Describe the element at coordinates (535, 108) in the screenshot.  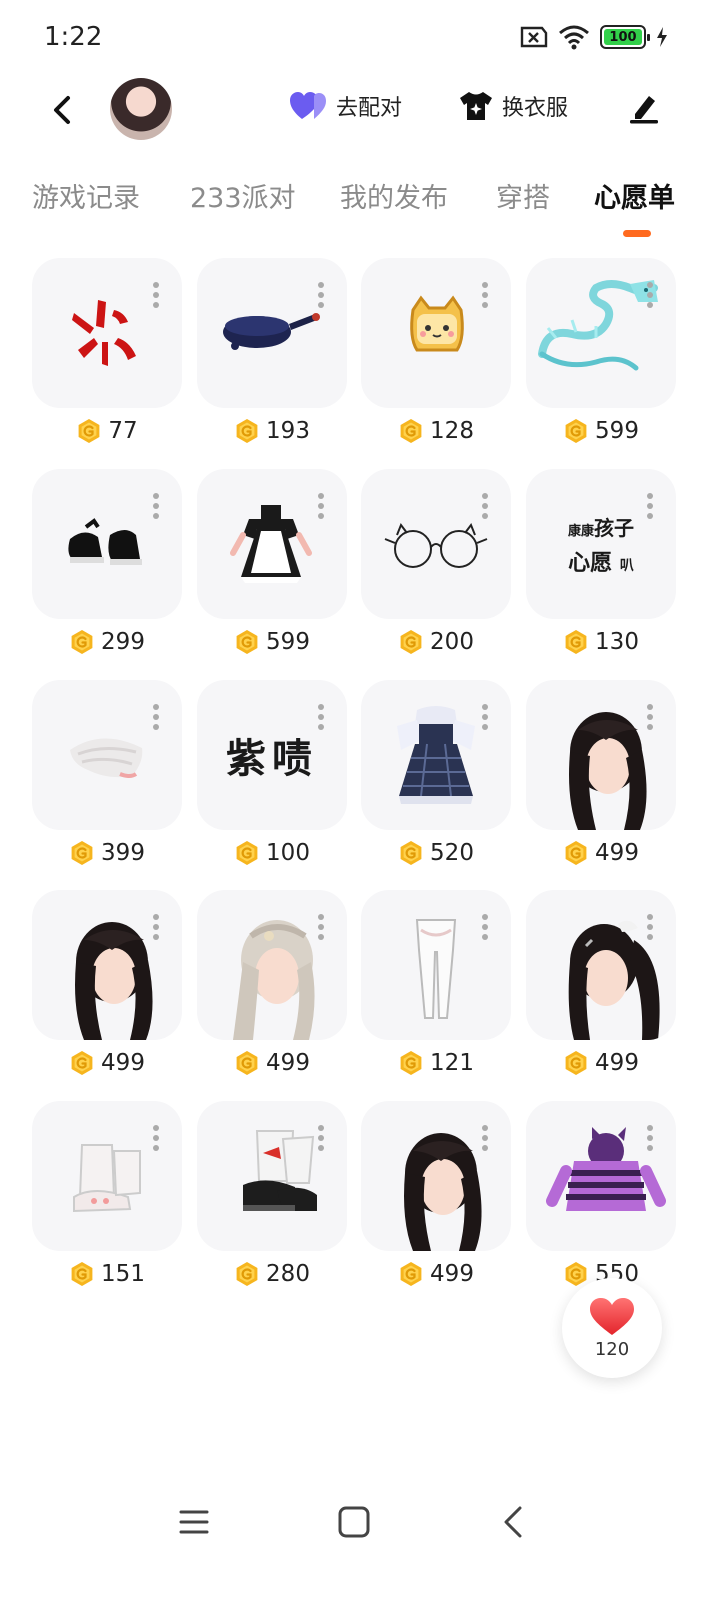
I see `change-clothes-label: 换衣服` at that location.